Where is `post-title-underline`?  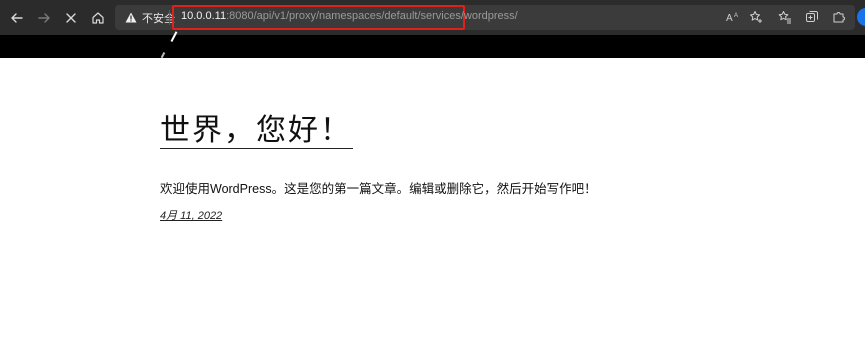 post-title-underline is located at coordinates (256, 148).